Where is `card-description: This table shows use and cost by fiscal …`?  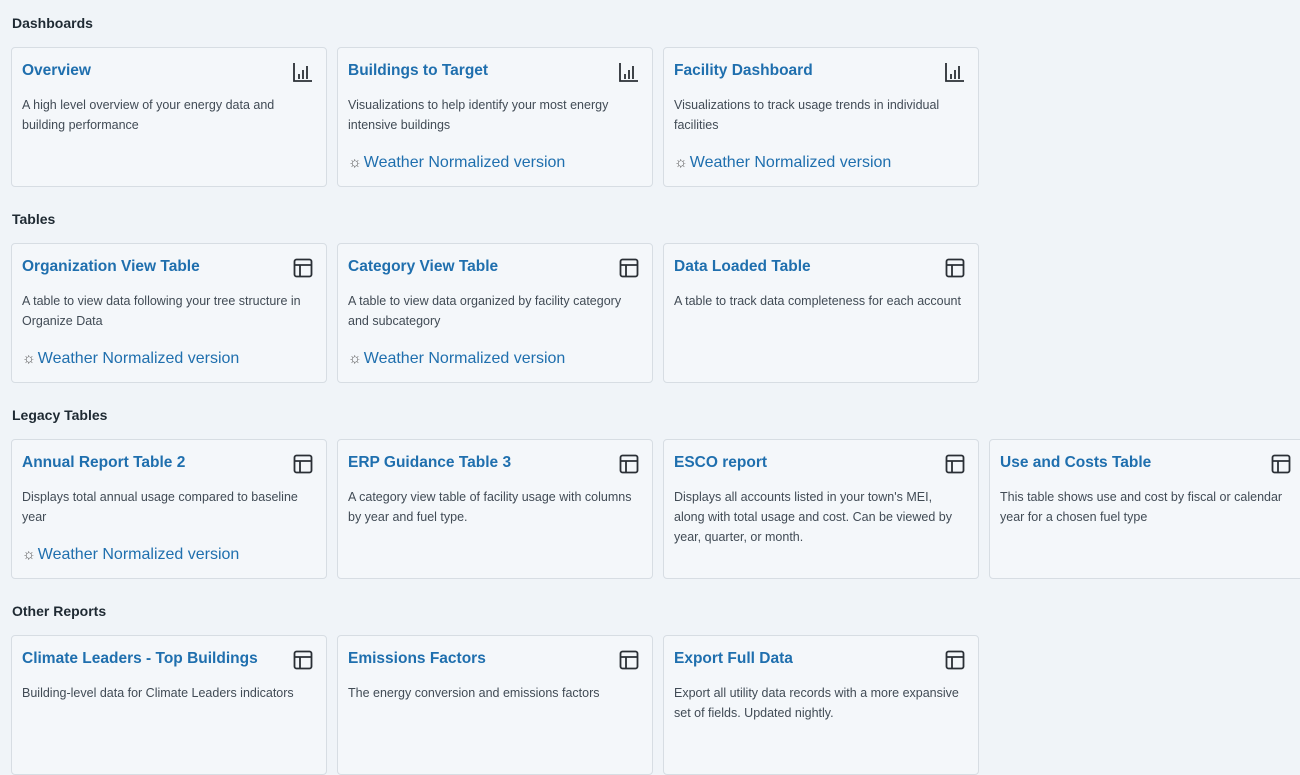 card-description: This table shows use and cost by fiscal … is located at coordinates (1141, 507).